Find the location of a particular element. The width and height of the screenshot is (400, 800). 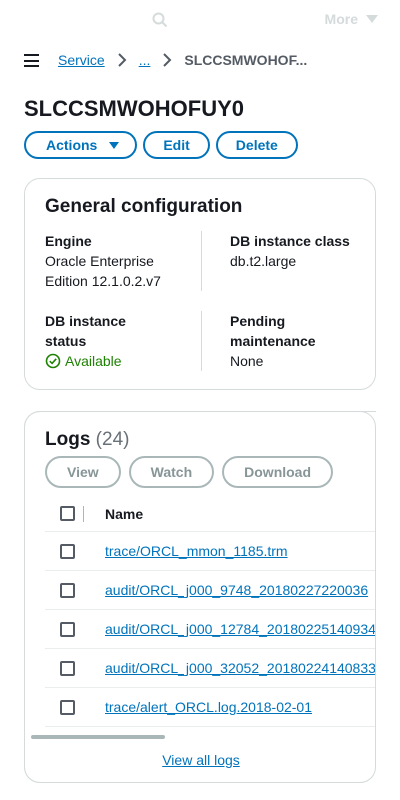

engine-label: Engine is located at coordinates (68, 241).